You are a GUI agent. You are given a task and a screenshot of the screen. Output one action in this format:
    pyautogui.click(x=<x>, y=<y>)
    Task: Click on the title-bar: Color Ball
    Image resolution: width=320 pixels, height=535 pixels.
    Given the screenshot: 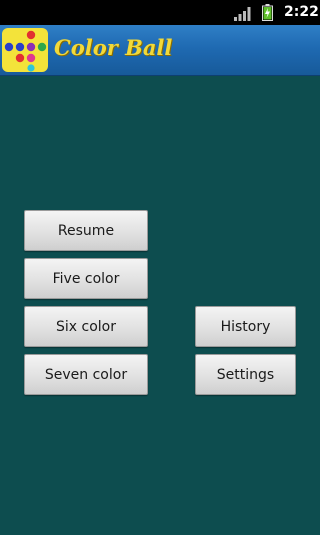 What is the action you would take?
    pyautogui.click(x=160, y=50)
    